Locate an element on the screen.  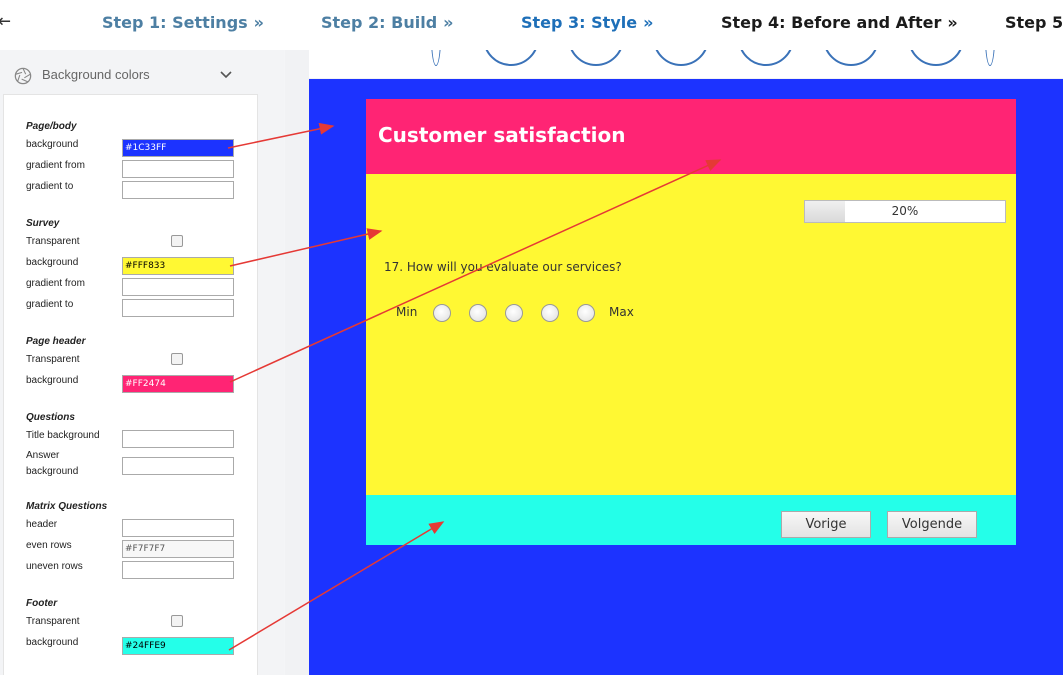
survey-footer: Vorige Volgende is located at coordinates (691, 520).